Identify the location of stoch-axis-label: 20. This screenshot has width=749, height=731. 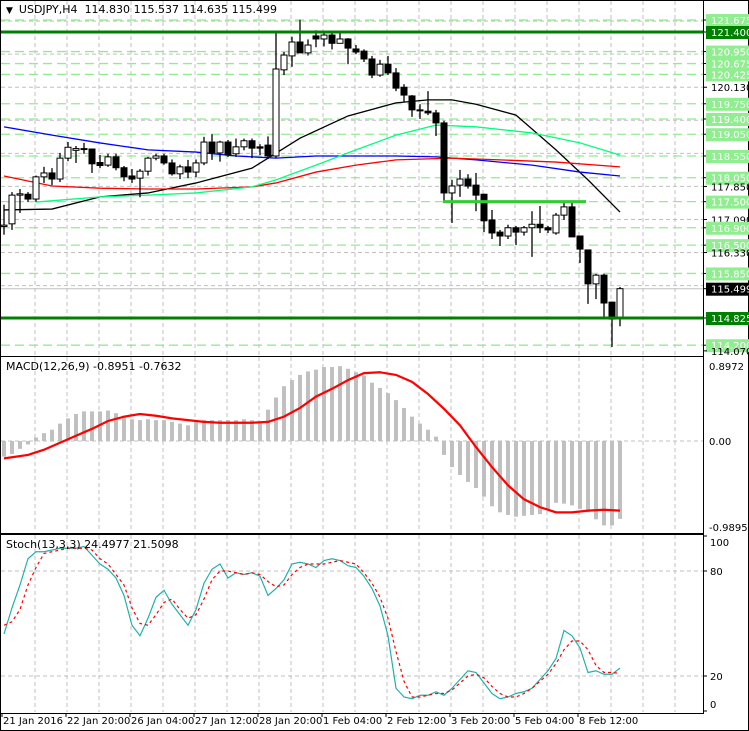
(716, 677).